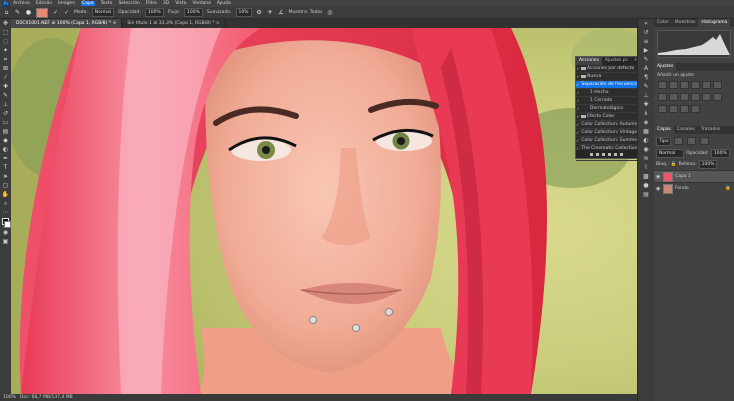 The height and width of the screenshot is (401, 734). I want to click on shape-tool-icon: ▢, so click(5, 185).